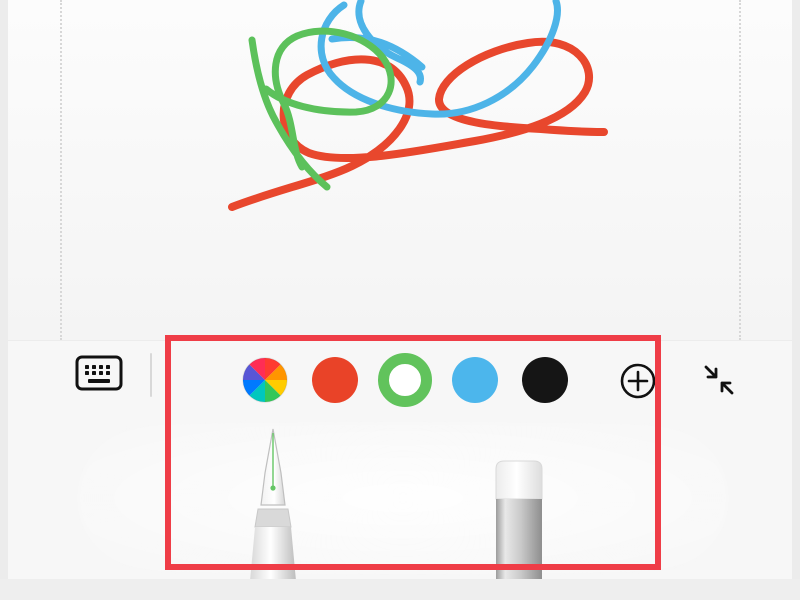 Image resolution: width=800 pixels, height=600 pixels. What do you see at coordinates (405, 380) in the screenshot?
I see `green-color-swatch-selected` at bounding box center [405, 380].